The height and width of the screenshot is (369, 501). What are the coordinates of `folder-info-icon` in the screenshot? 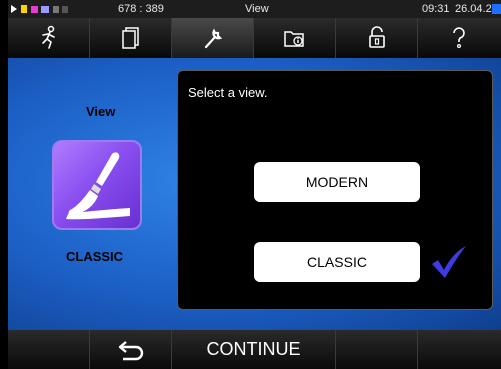 It's located at (293, 39).